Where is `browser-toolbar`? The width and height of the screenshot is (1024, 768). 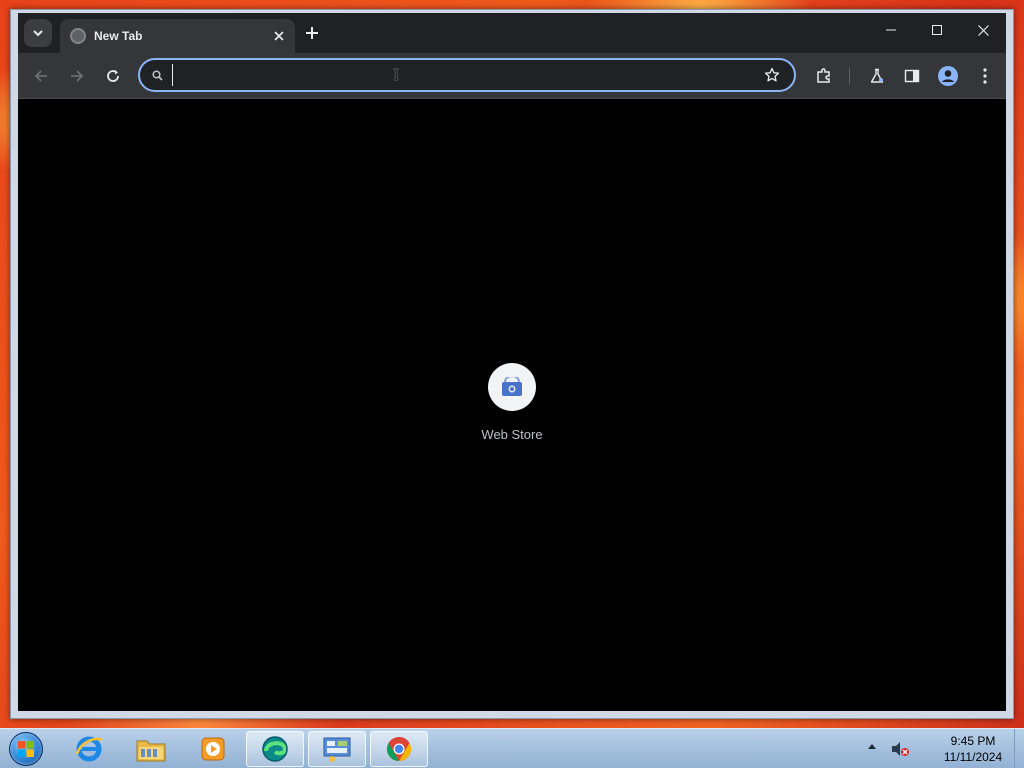
browser-toolbar is located at coordinates (512, 76).